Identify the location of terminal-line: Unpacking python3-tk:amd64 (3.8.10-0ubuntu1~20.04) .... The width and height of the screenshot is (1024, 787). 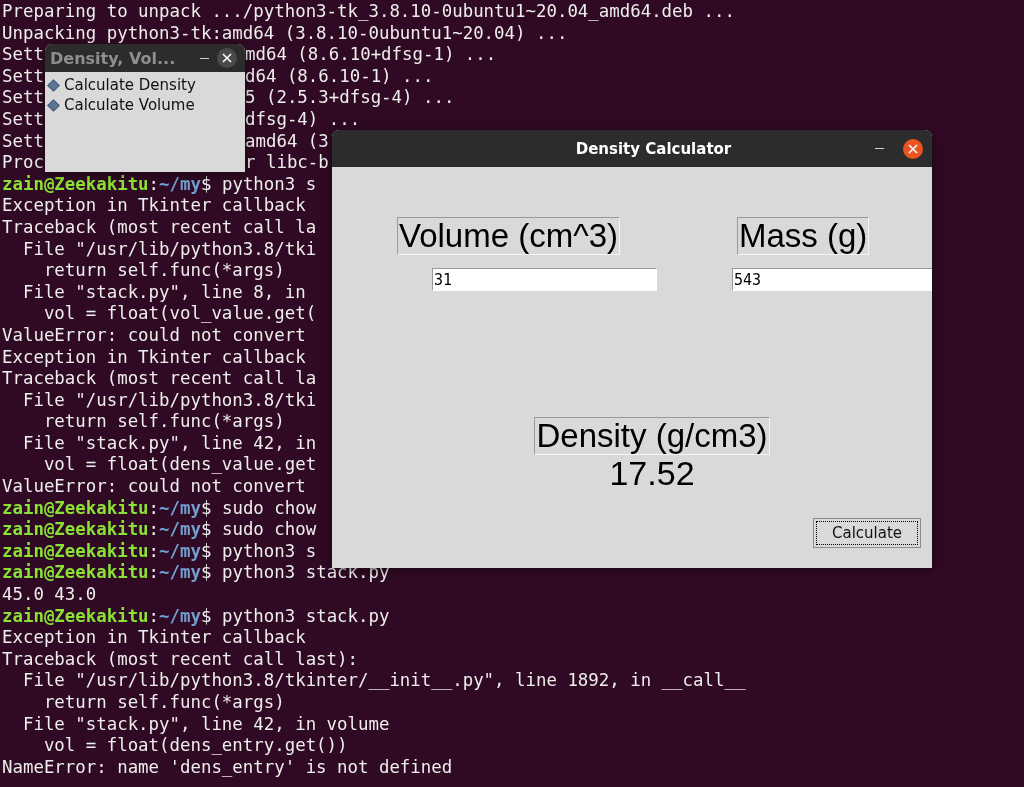
(285, 33).